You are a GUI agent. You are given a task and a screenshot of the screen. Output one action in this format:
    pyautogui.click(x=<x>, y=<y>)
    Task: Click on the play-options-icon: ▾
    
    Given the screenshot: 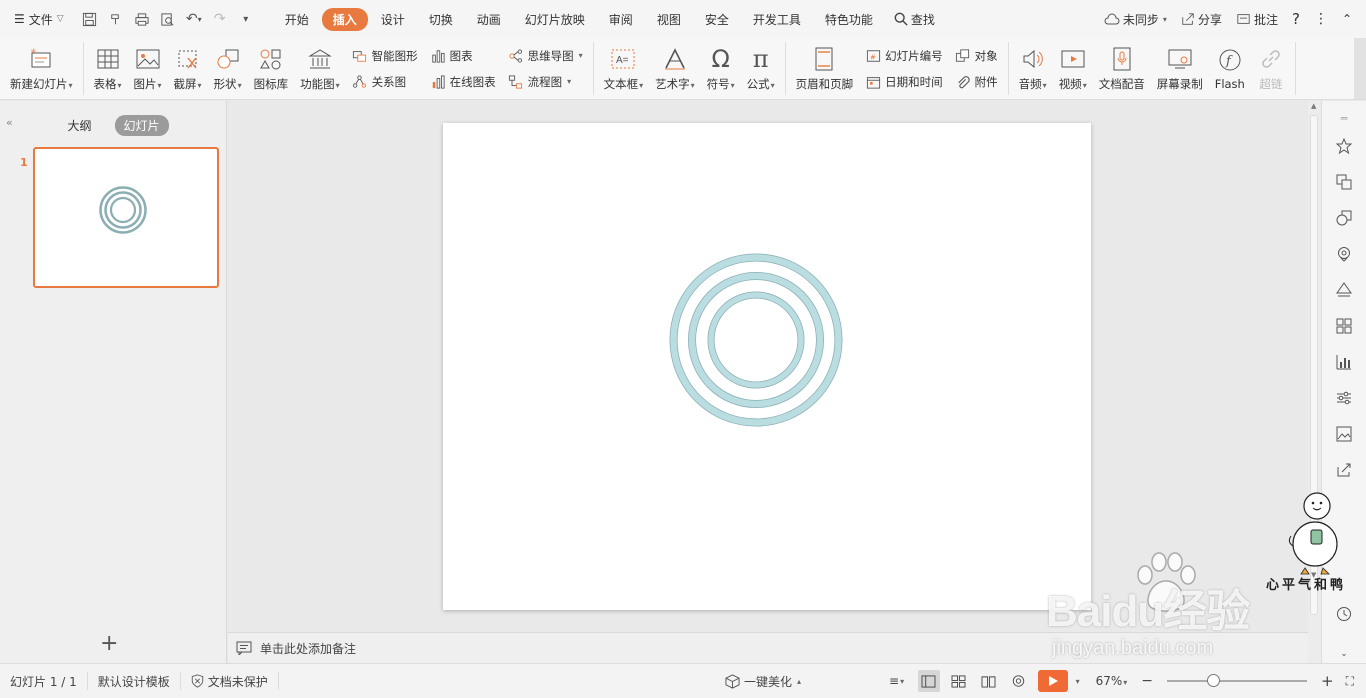 What is the action you would take?
    pyautogui.click(x=1078, y=681)
    